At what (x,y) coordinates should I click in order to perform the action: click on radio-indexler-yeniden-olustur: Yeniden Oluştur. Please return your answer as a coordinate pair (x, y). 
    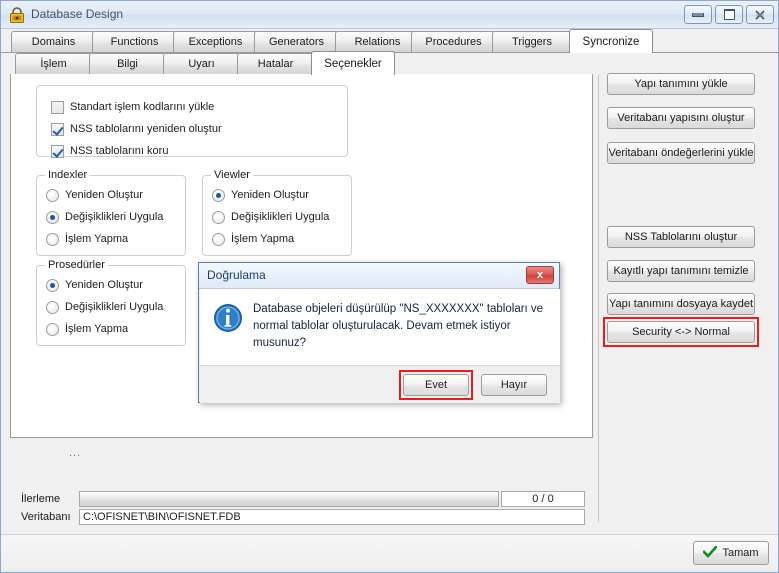
    Looking at the image, I should click on (94, 195).